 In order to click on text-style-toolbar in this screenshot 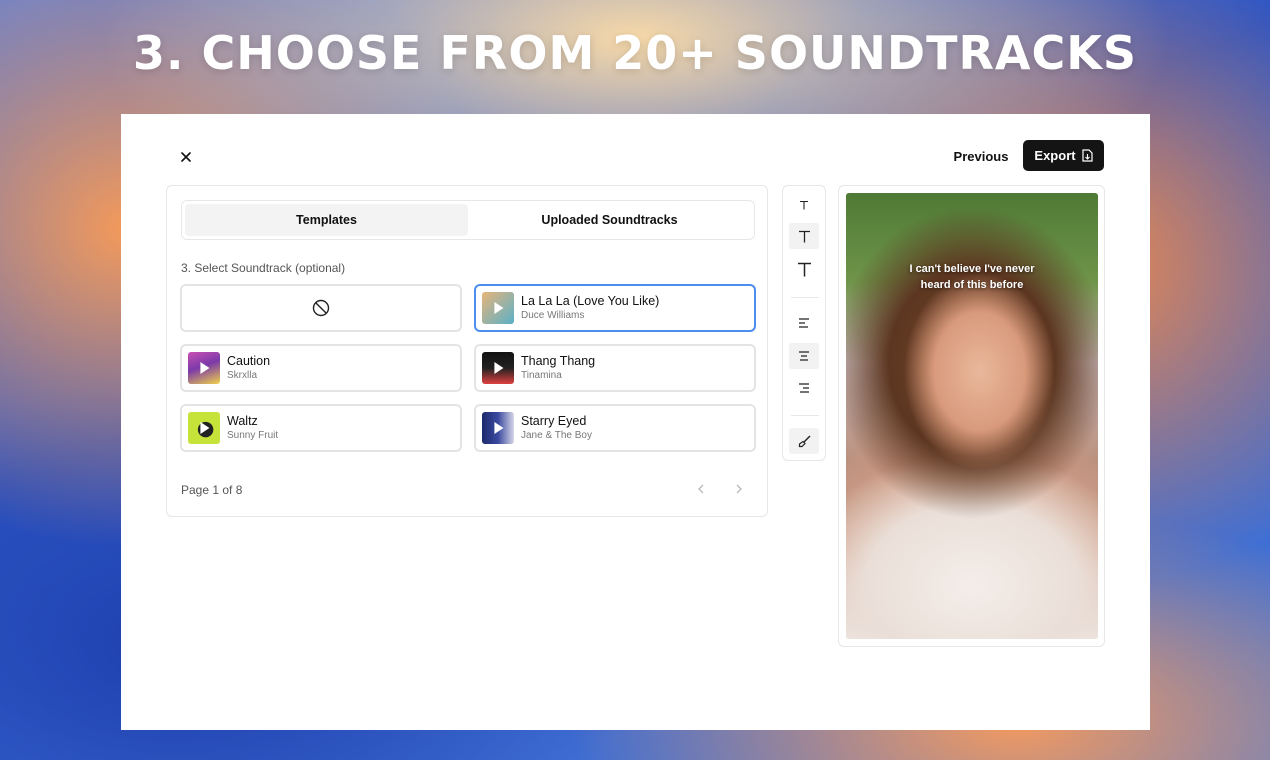, I will do `click(804, 323)`.